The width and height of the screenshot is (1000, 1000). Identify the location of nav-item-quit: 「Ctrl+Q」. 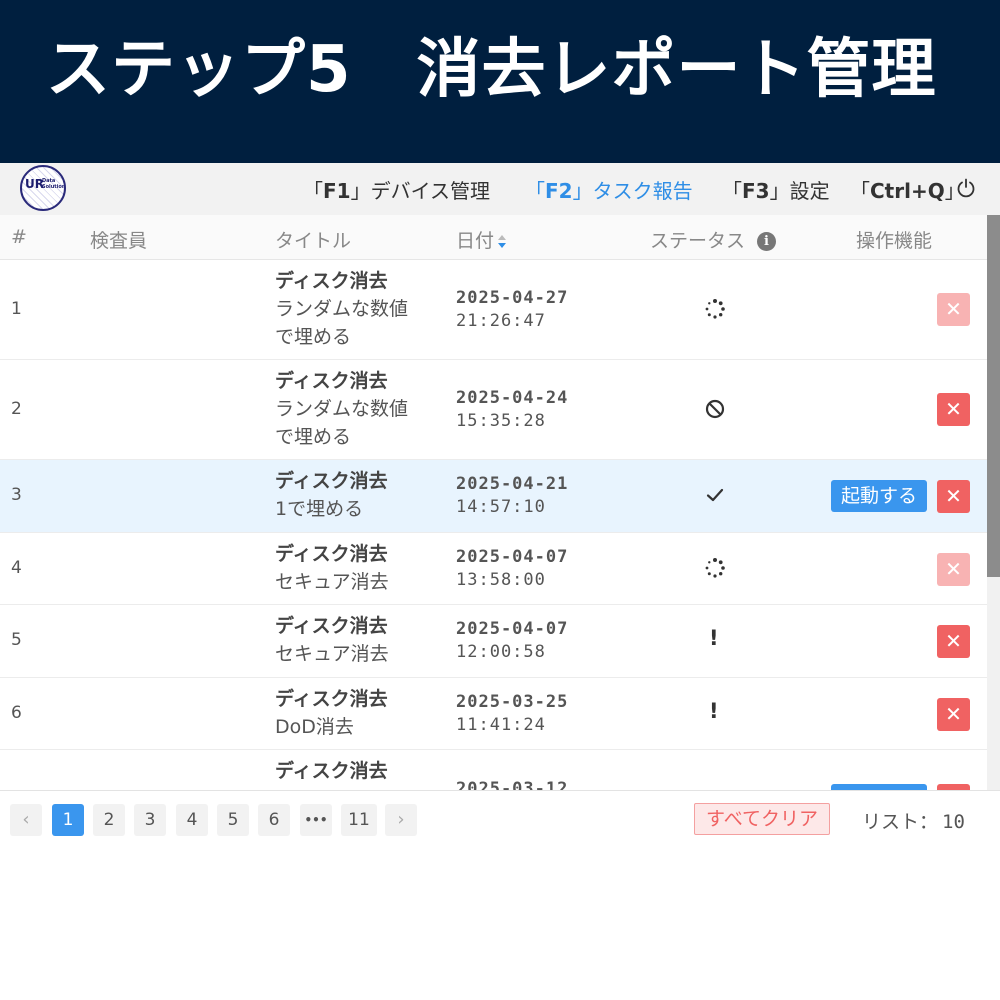
(907, 189).